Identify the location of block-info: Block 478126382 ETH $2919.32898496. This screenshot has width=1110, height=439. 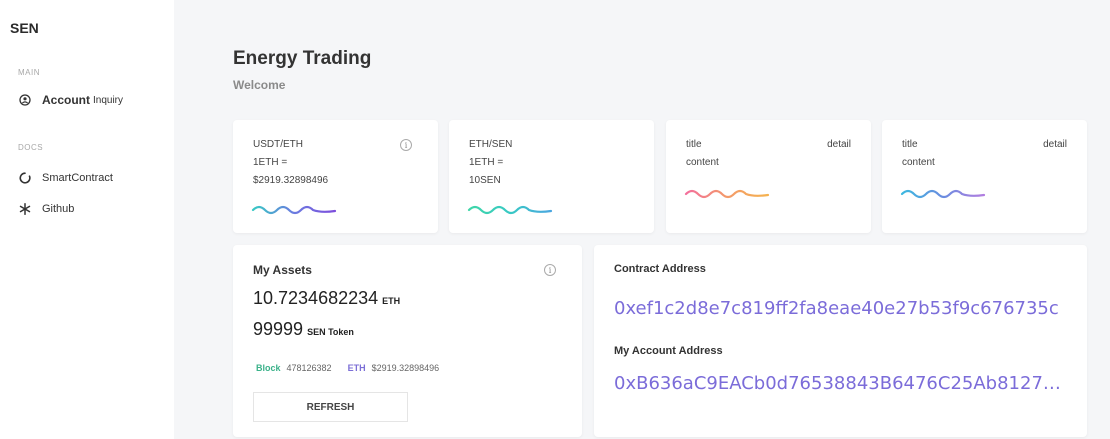
(347, 368).